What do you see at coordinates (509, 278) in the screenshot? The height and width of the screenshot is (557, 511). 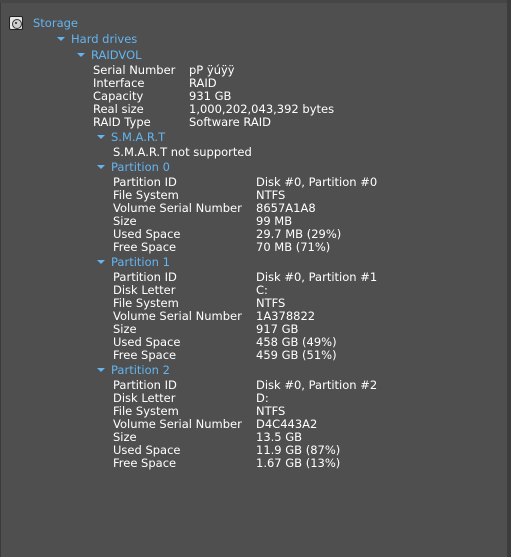 I see `right-border` at bounding box center [509, 278].